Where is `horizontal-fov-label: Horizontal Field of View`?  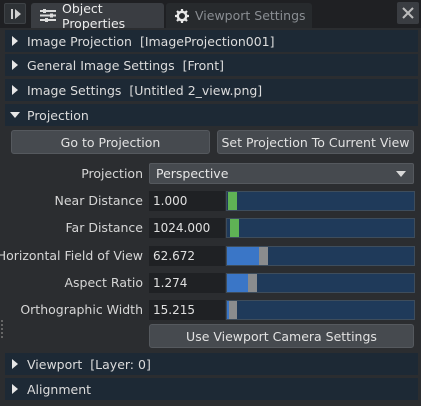
horizontal-fov-label: Horizontal Field of View is located at coordinates (71, 255).